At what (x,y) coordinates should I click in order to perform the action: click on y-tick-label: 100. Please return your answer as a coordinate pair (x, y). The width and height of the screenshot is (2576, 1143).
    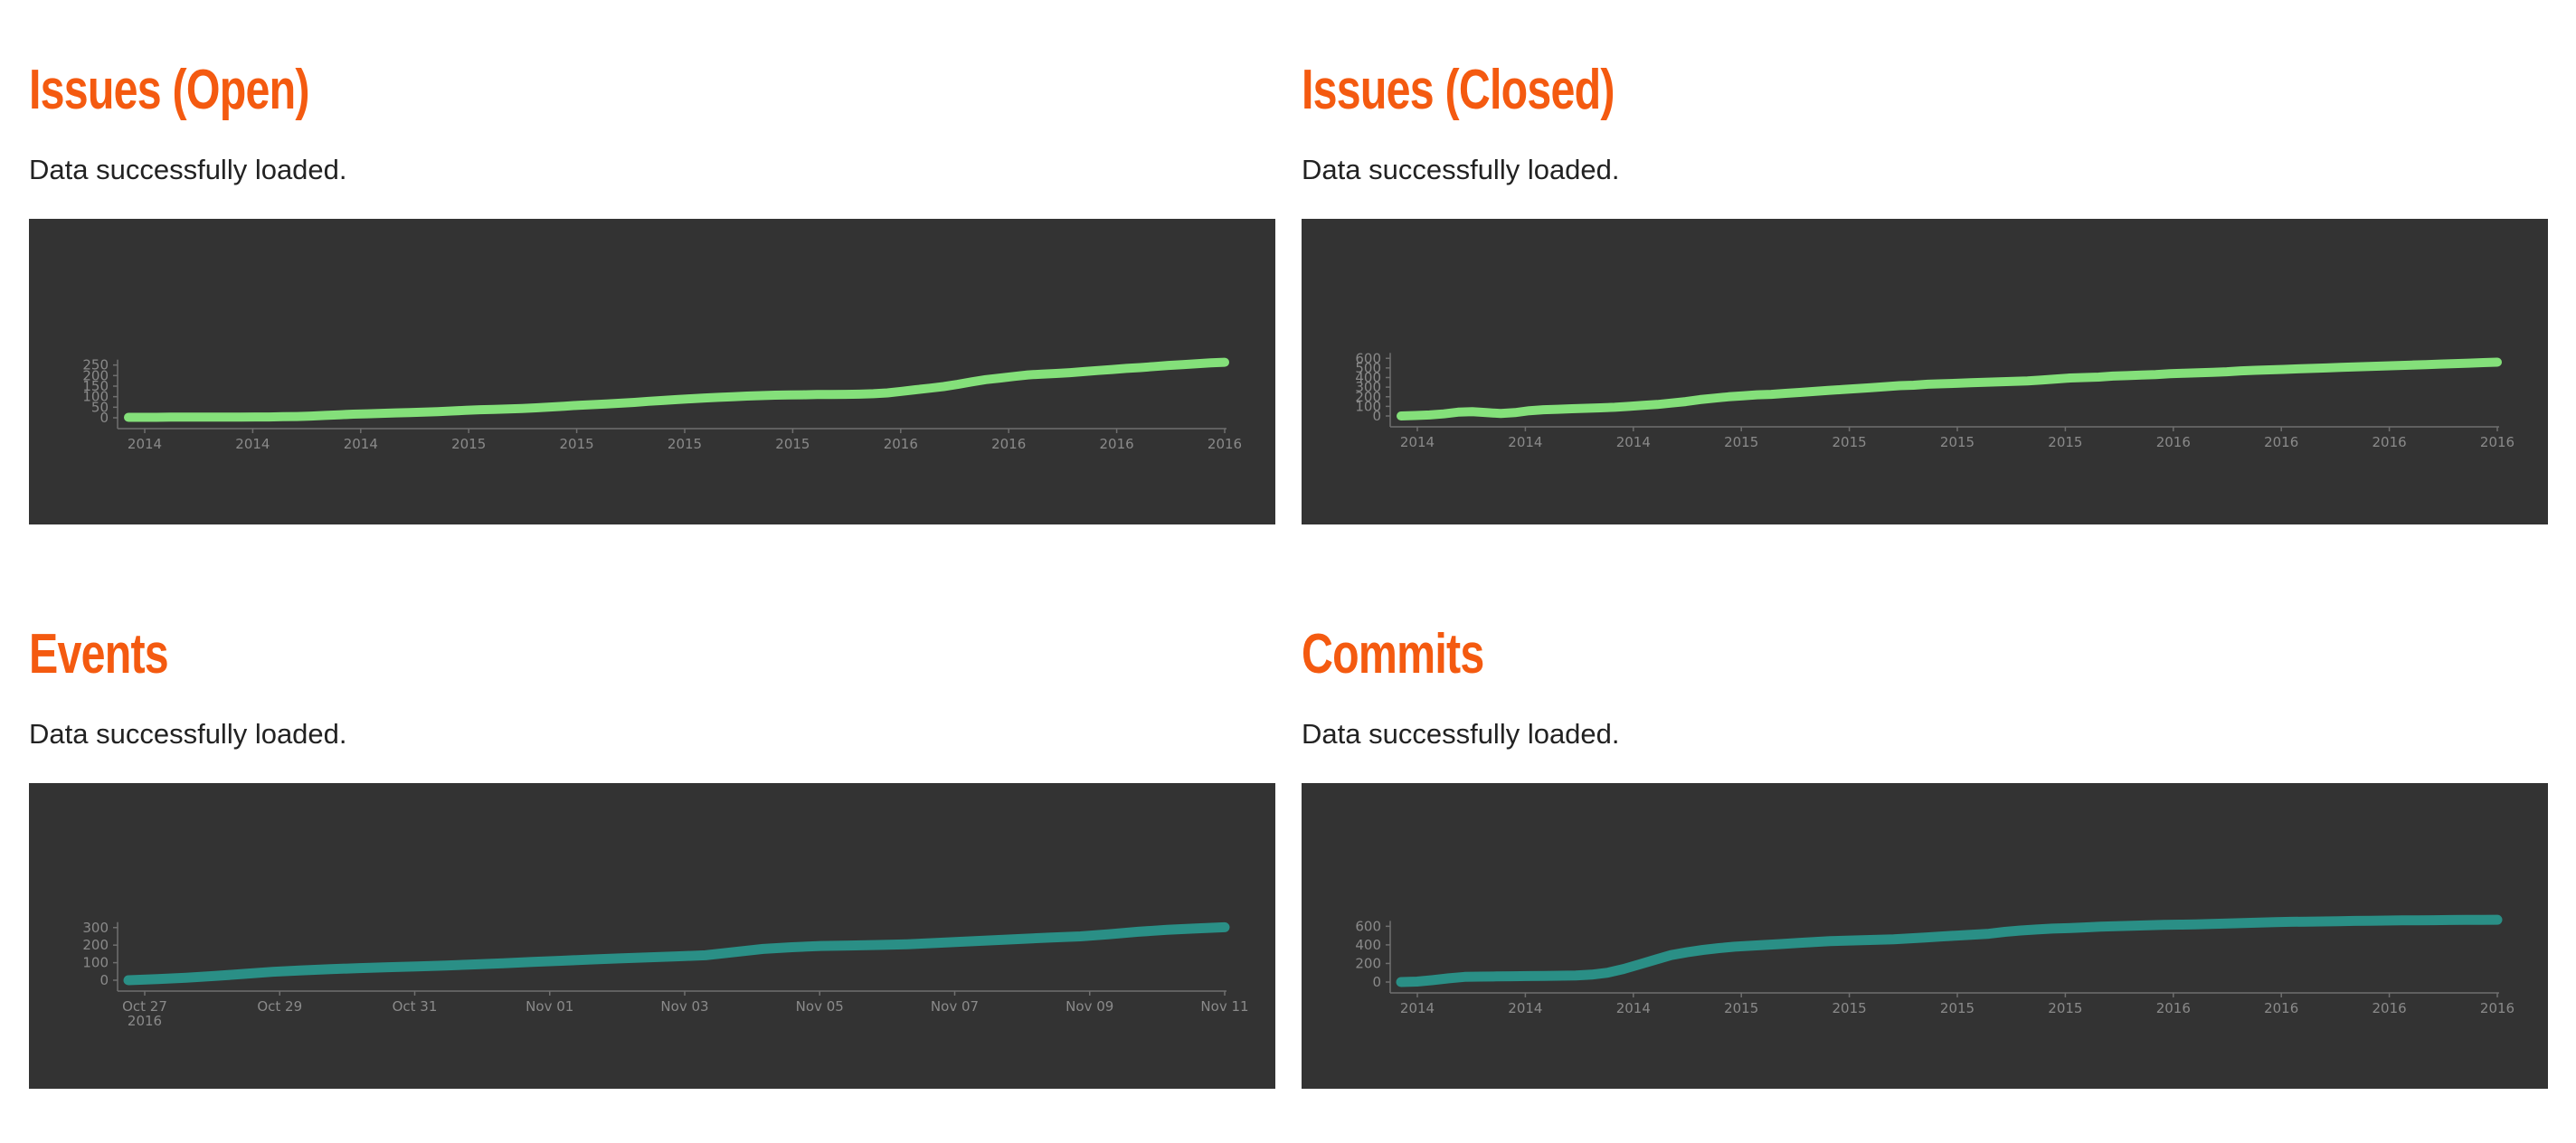
    Looking at the image, I should click on (96, 963).